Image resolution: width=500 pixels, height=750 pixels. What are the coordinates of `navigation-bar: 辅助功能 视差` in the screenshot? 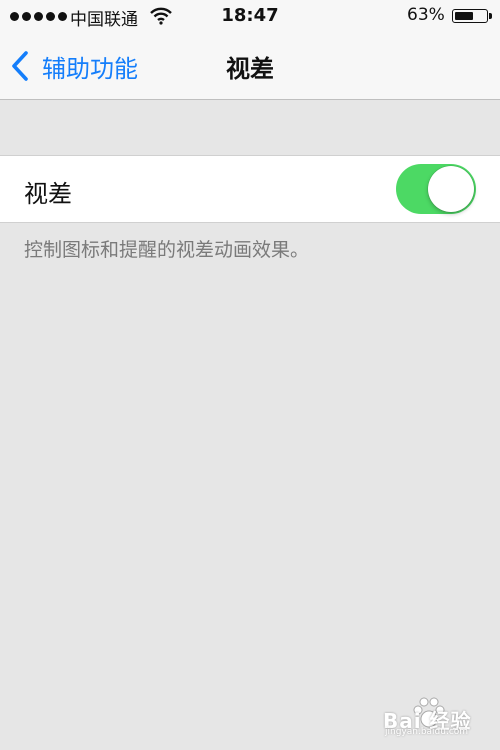 It's located at (250, 67).